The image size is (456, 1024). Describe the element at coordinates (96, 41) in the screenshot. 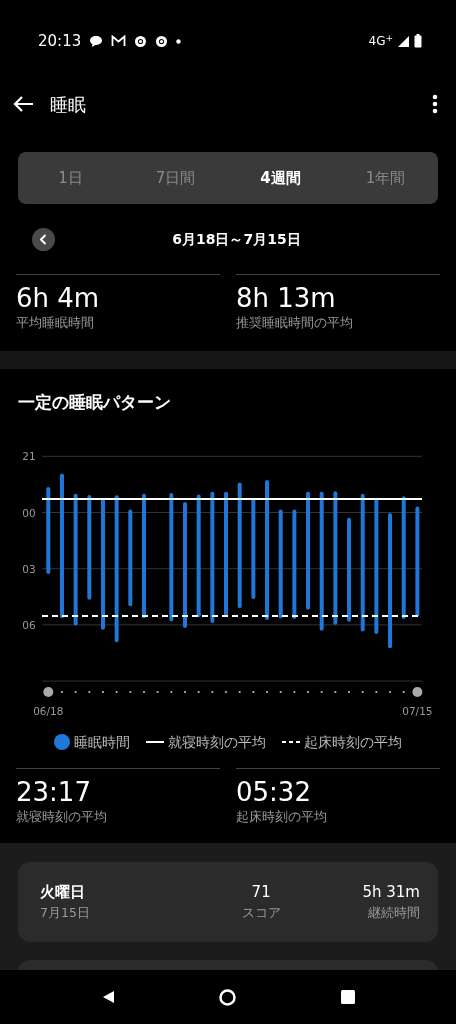

I see `chat-bubble-icon` at that location.